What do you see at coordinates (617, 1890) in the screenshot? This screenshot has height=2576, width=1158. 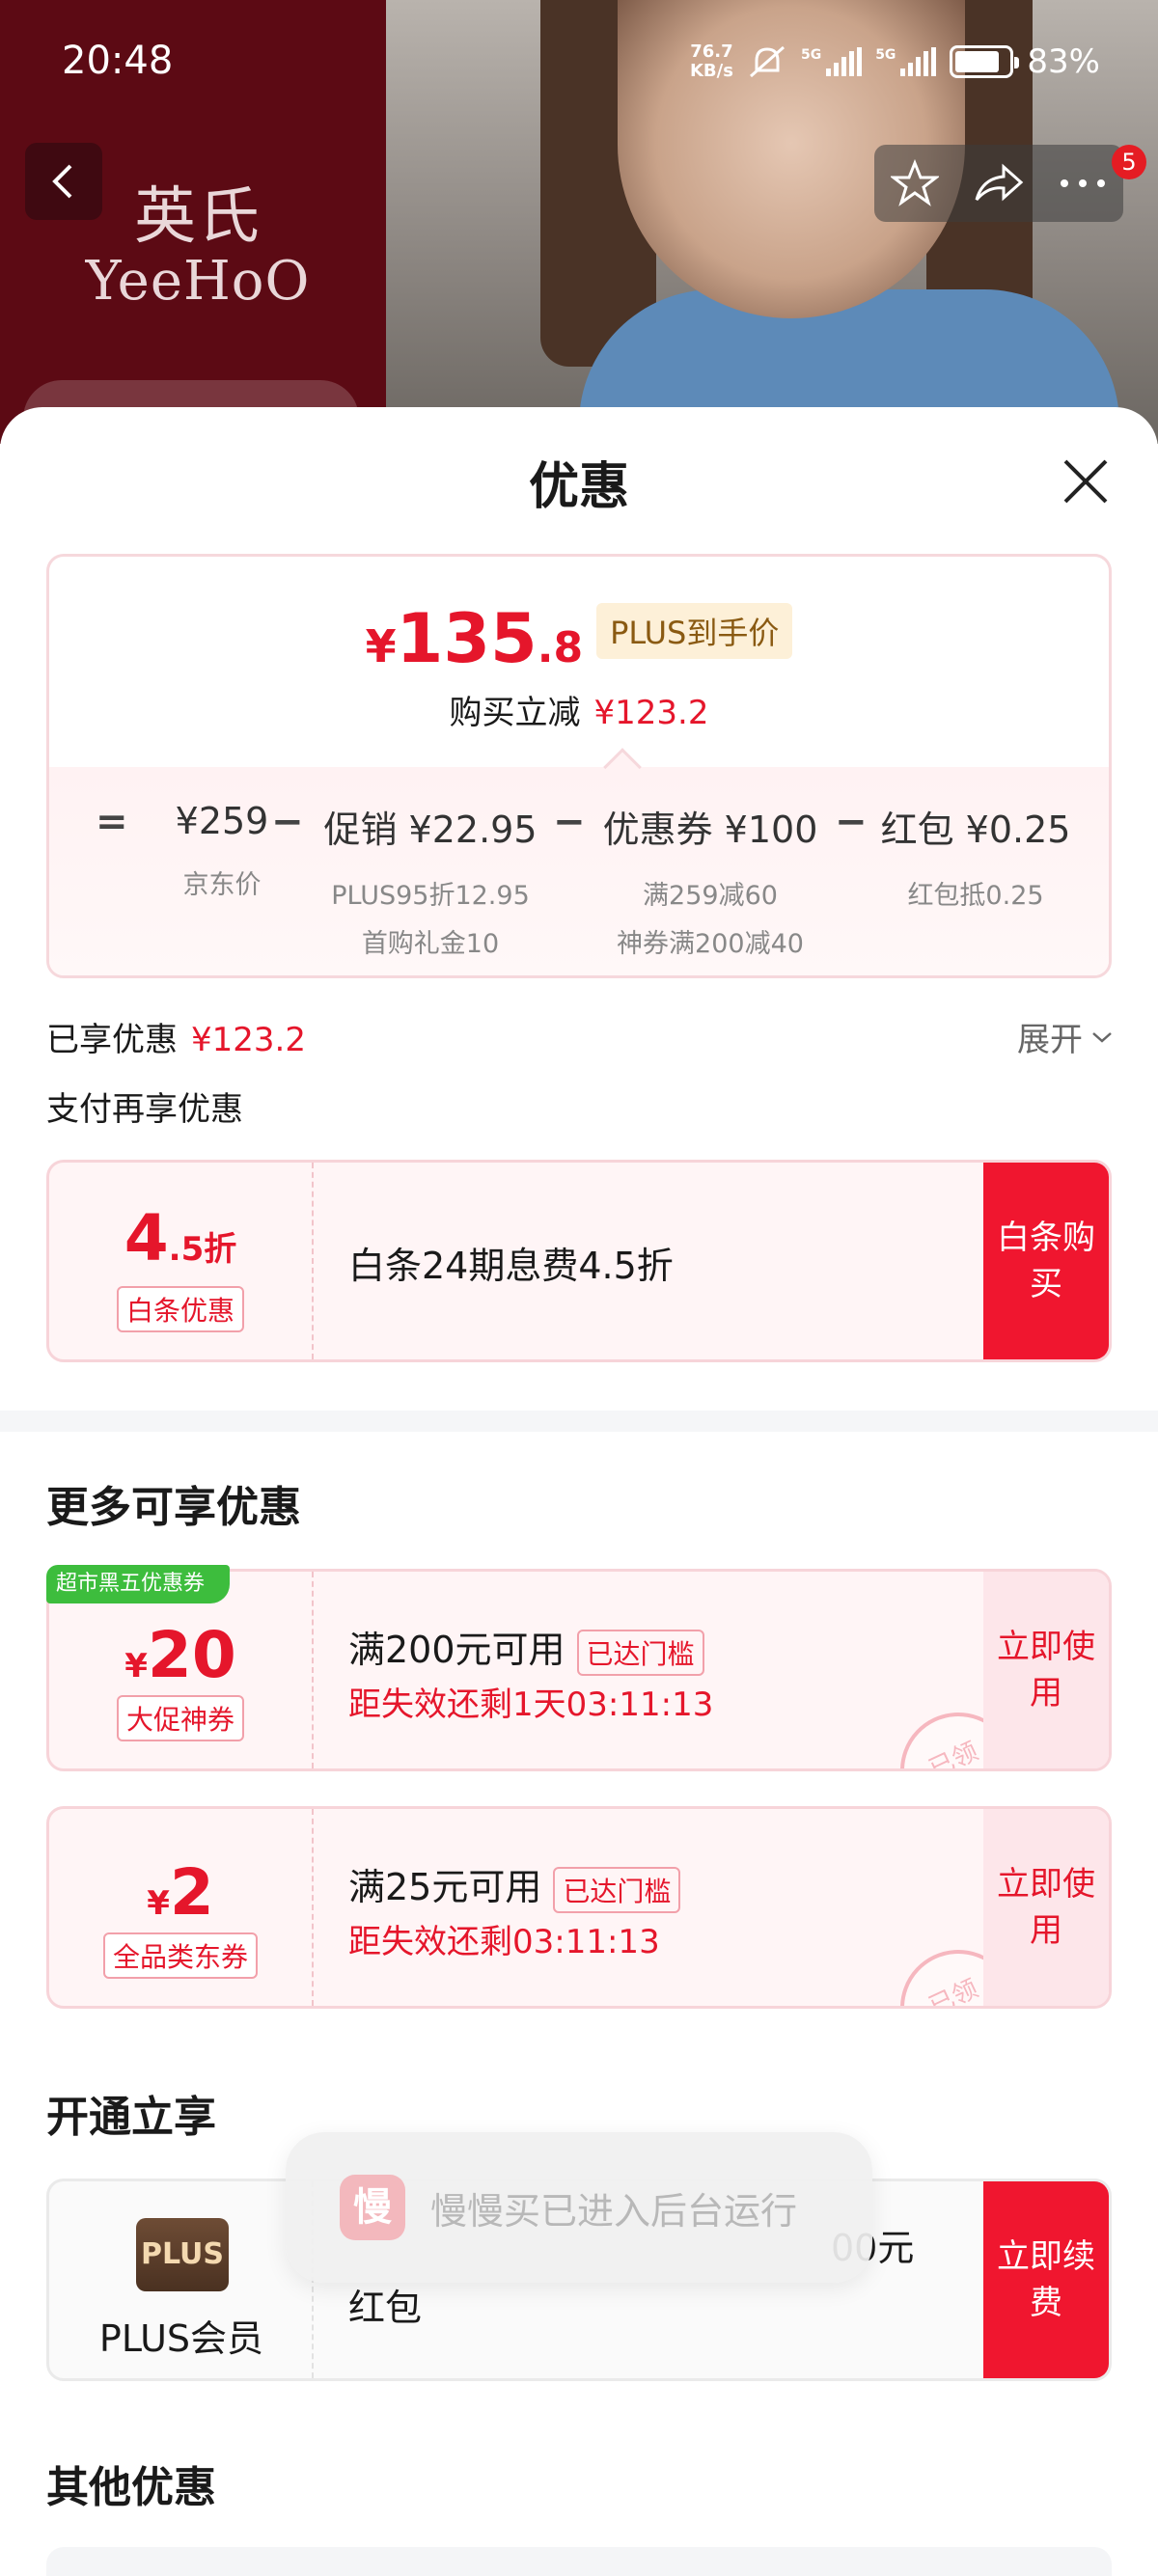 I see `reached-badge: 已达门槛` at bounding box center [617, 1890].